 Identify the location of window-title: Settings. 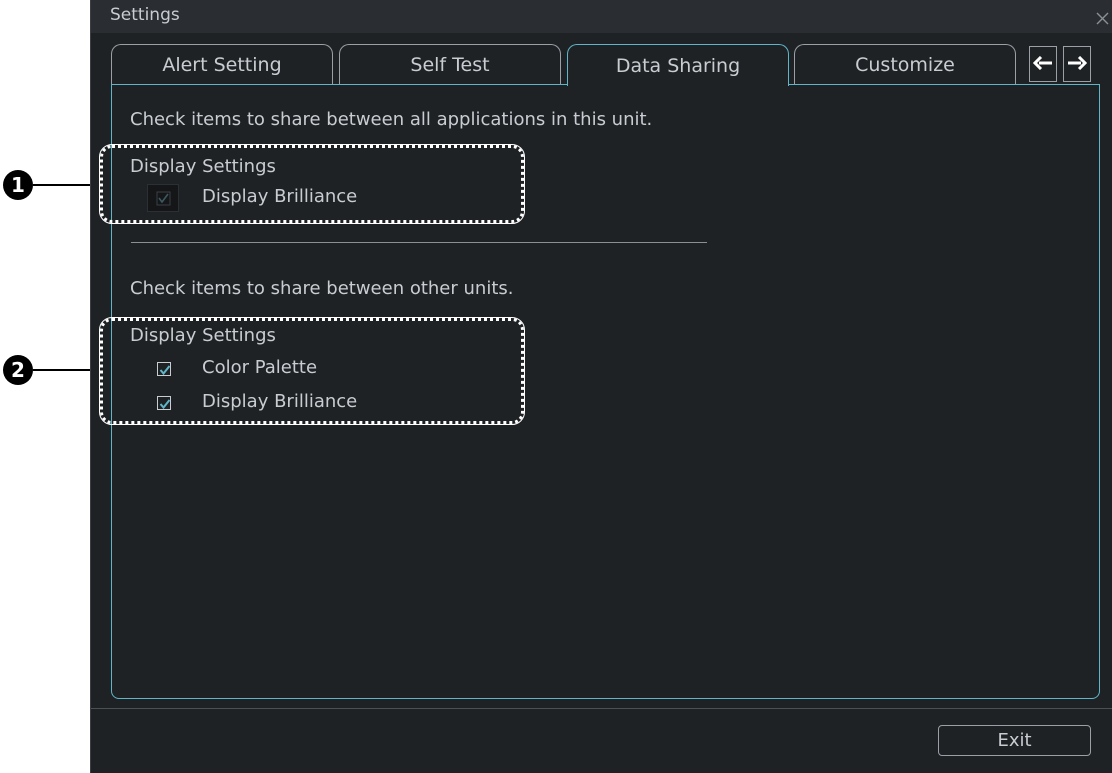
(145, 15).